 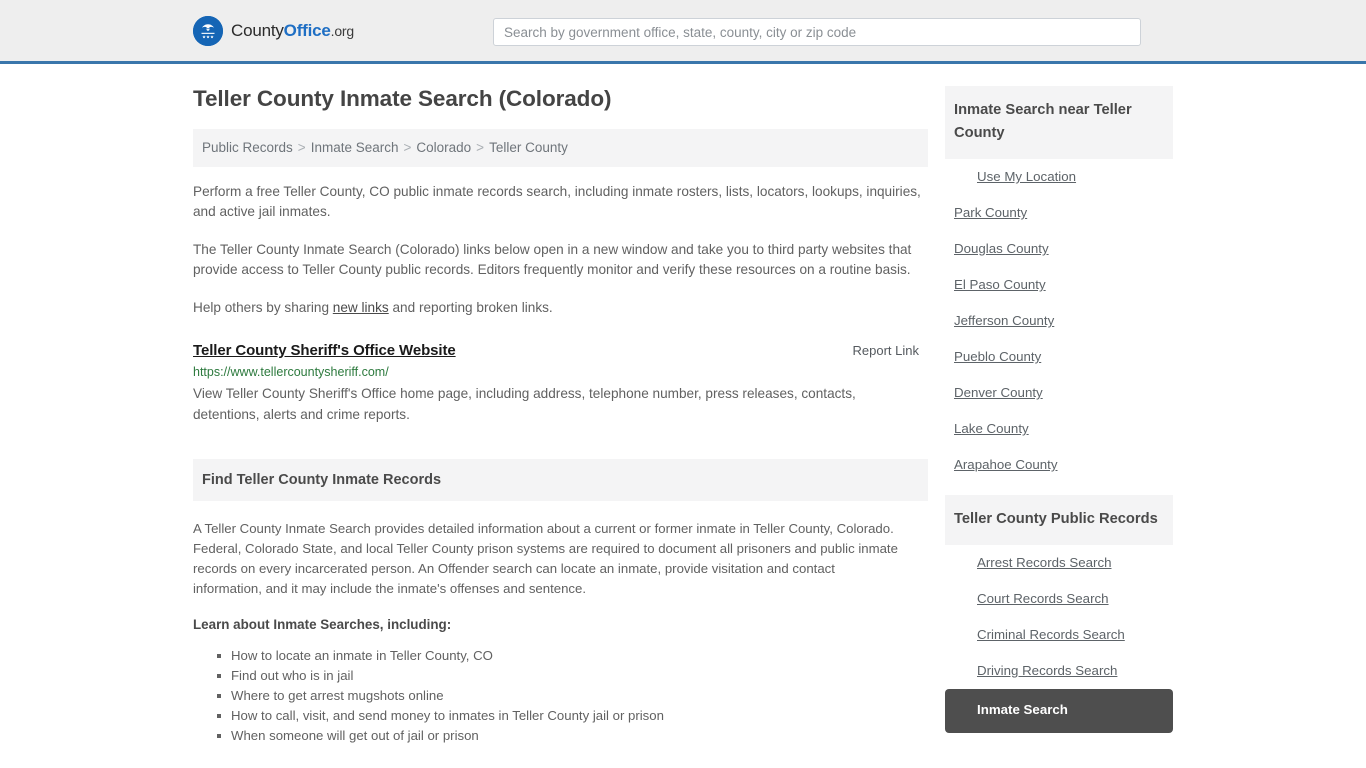 I want to click on list-item: Use My Location, so click(x=1059, y=177).